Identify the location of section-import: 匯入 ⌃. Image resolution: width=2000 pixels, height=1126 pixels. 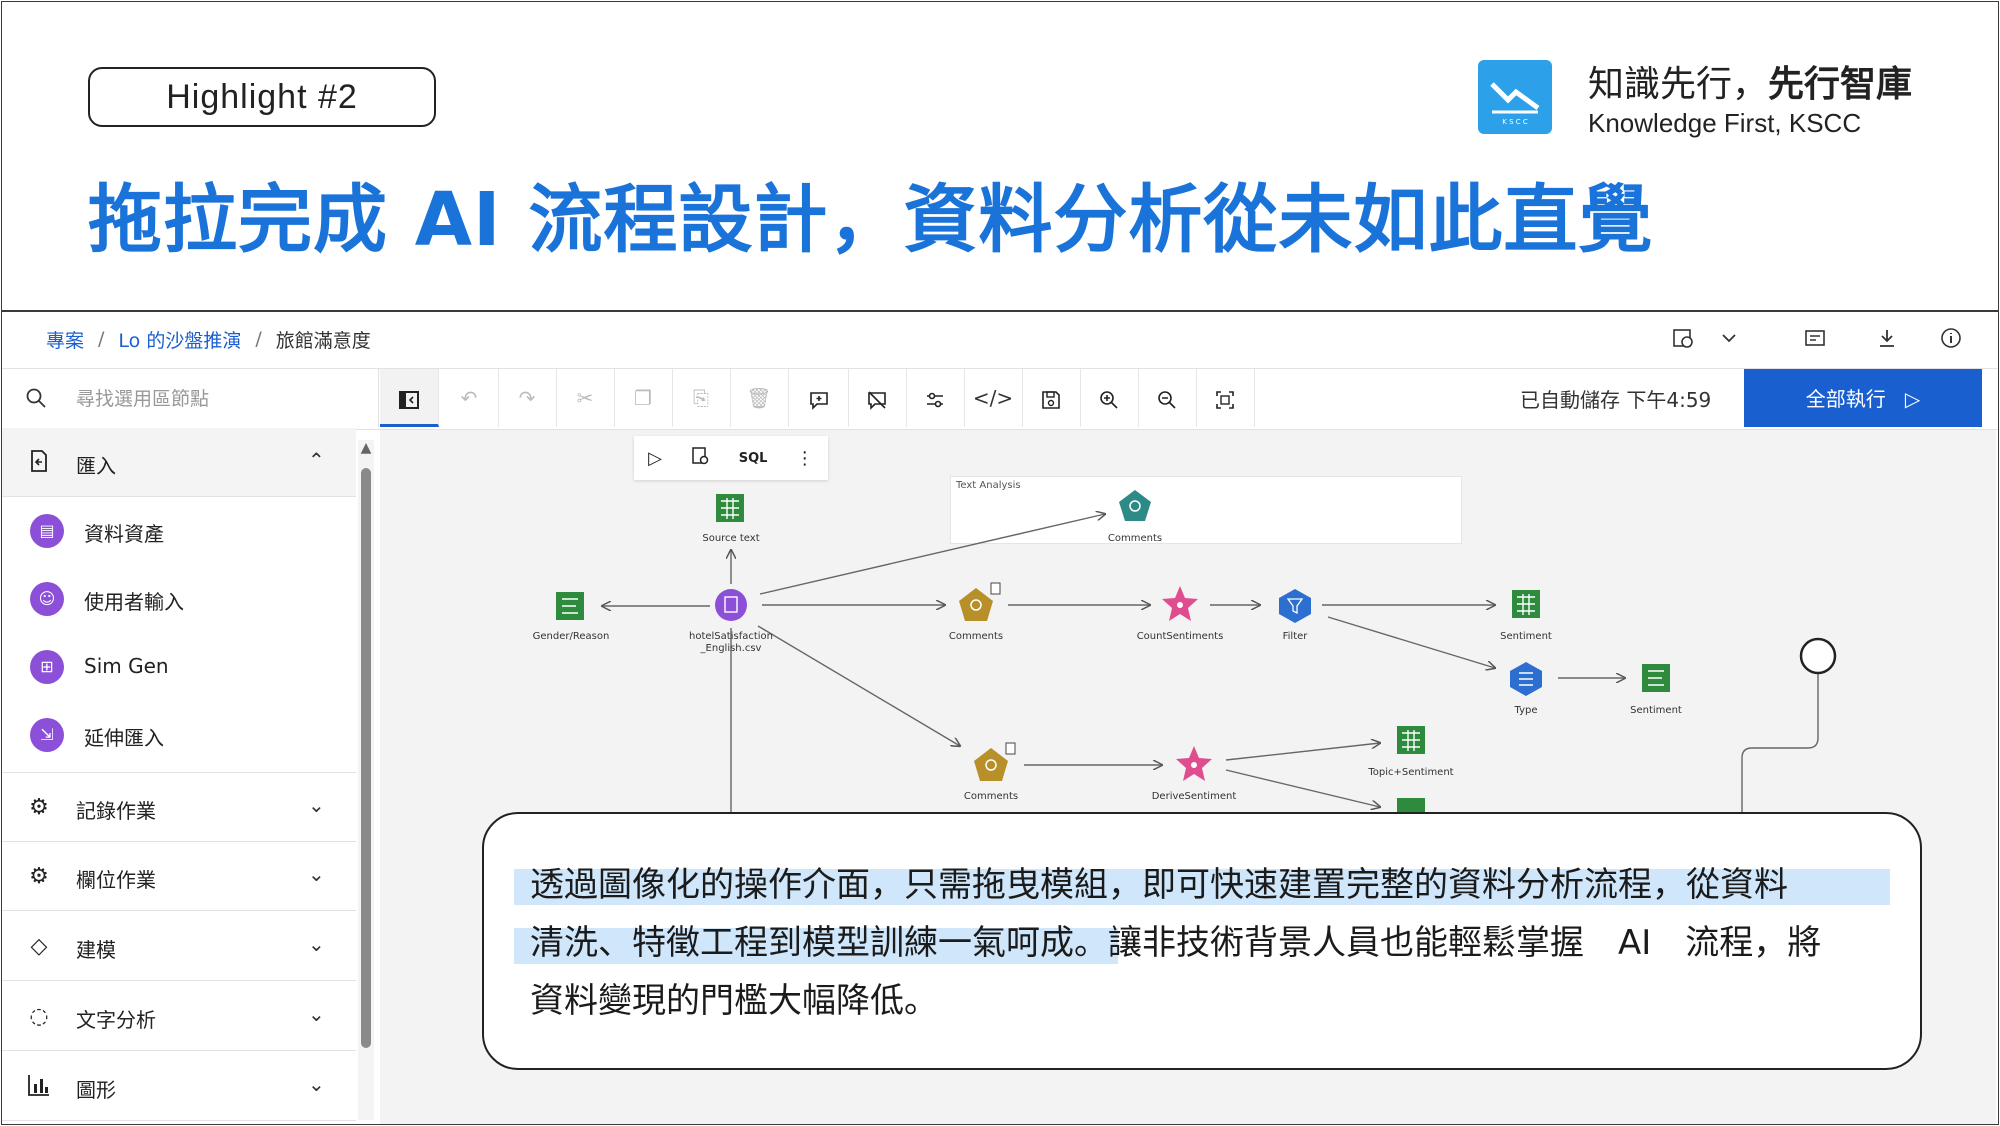
(179, 462).